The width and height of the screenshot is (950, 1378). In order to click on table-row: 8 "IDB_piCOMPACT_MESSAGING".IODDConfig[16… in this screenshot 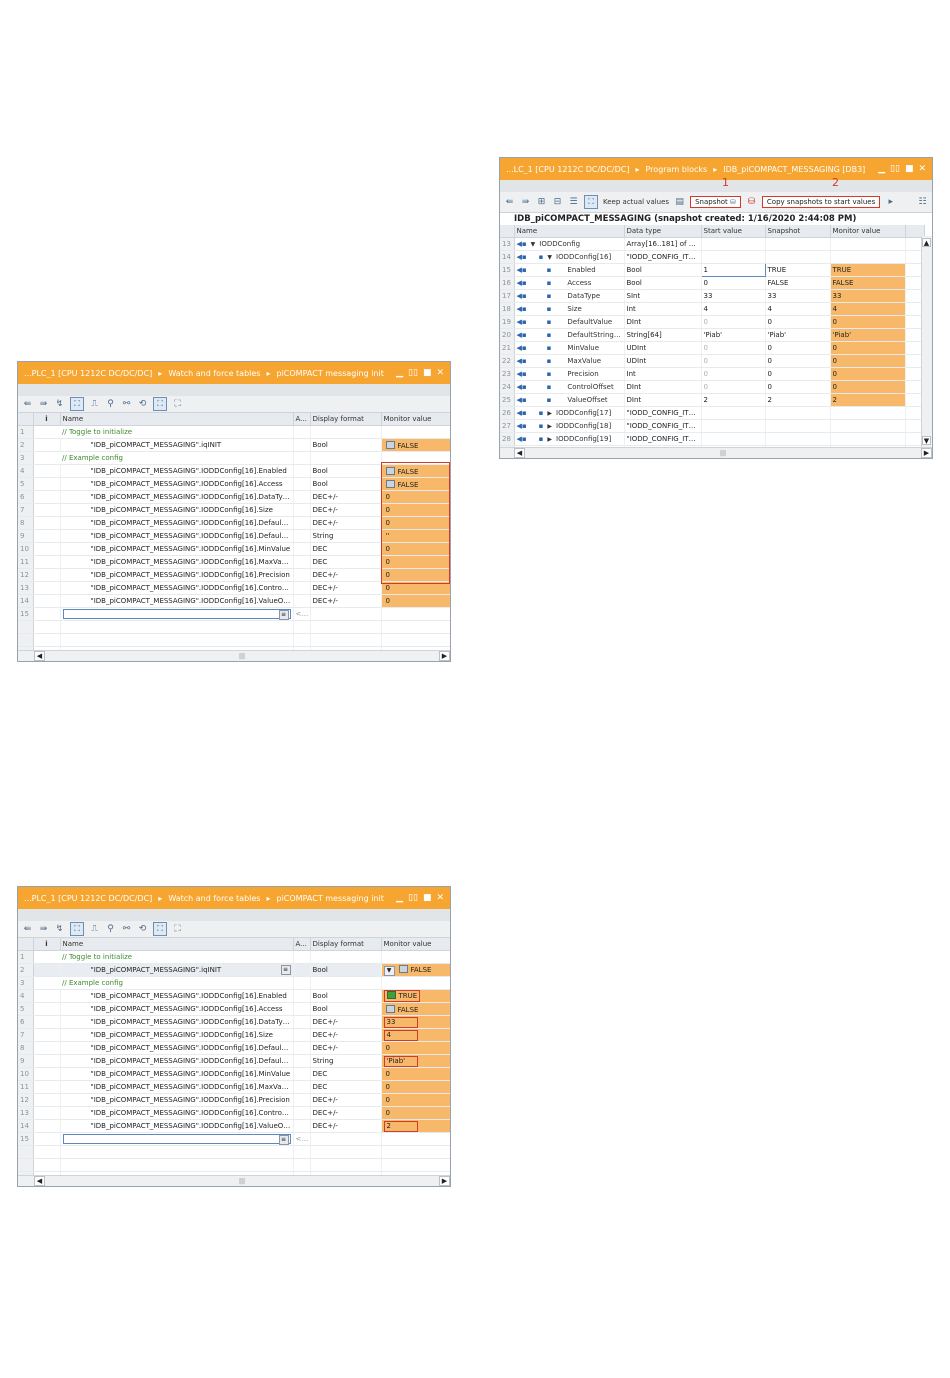, I will do `click(234, 523)`.